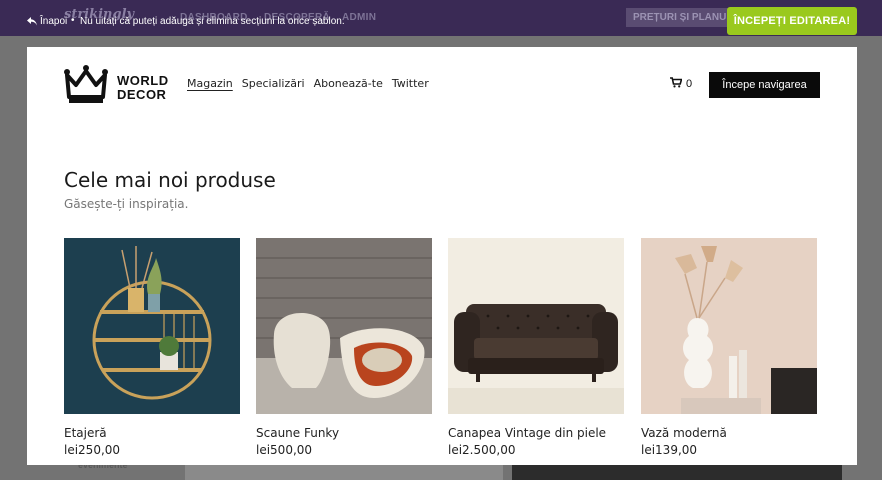 Image resolution: width=882 pixels, height=480 pixels. I want to click on brand-line-2: DECOR, so click(142, 94).